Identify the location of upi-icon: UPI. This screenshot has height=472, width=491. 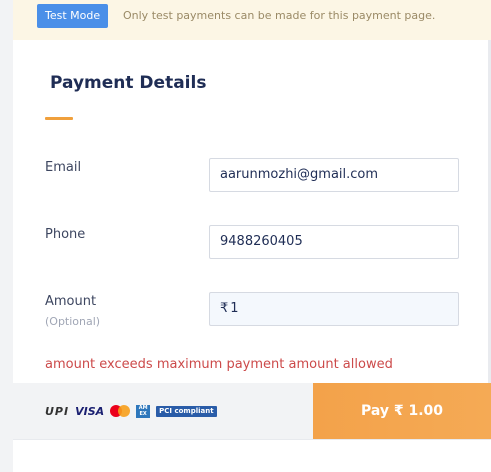
(57, 411).